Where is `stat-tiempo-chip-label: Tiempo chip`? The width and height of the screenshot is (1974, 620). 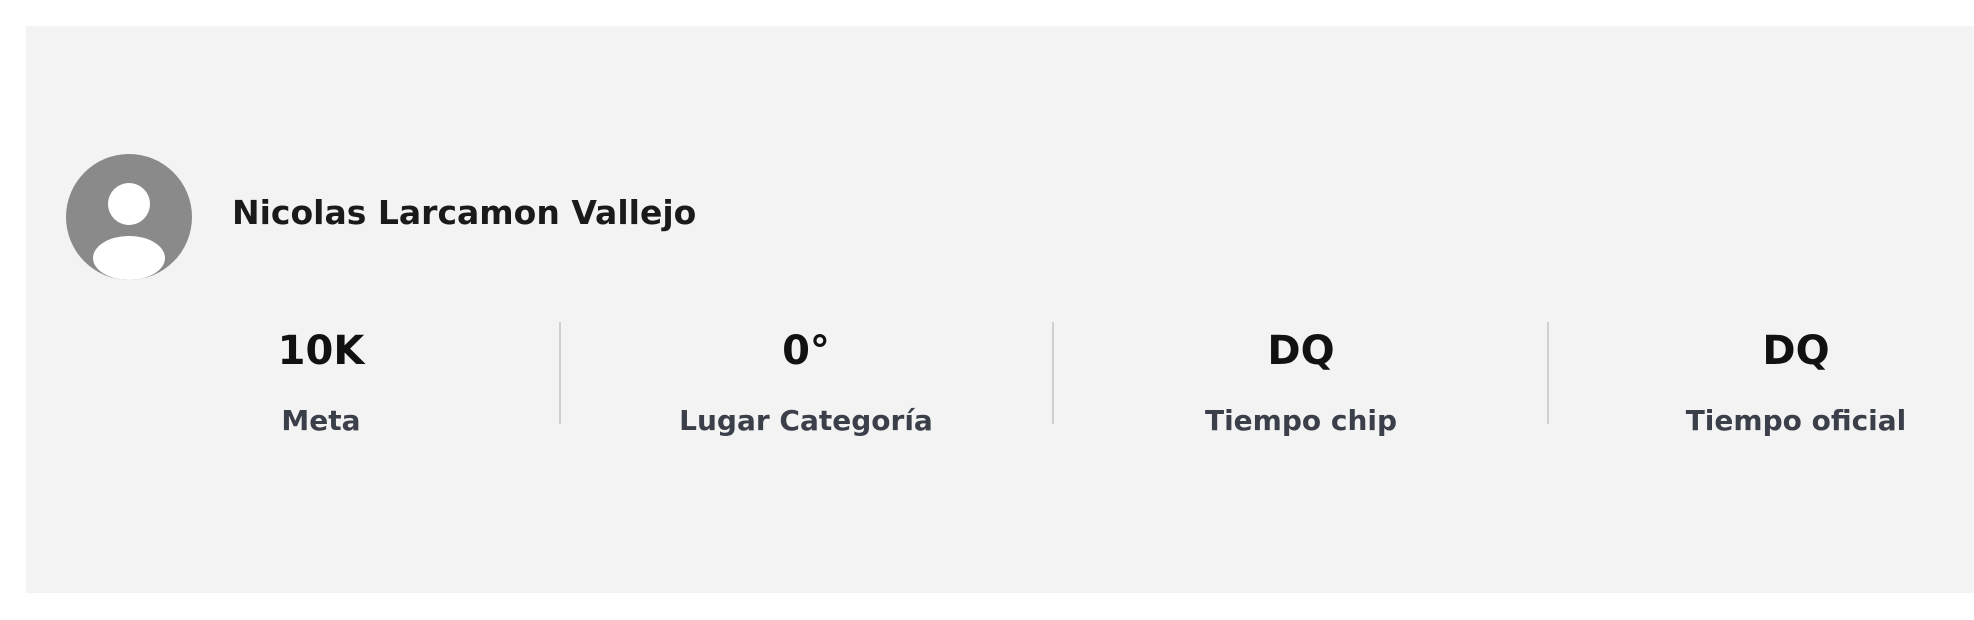 stat-tiempo-chip-label: Tiempo chip is located at coordinates (1301, 420).